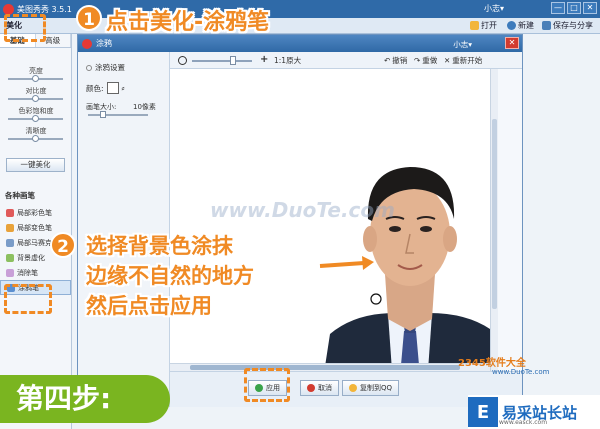 Image resolution: width=600 pixels, height=429 pixels. I want to click on copy-to-qq-label: 复制到QQ, so click(376, 388).